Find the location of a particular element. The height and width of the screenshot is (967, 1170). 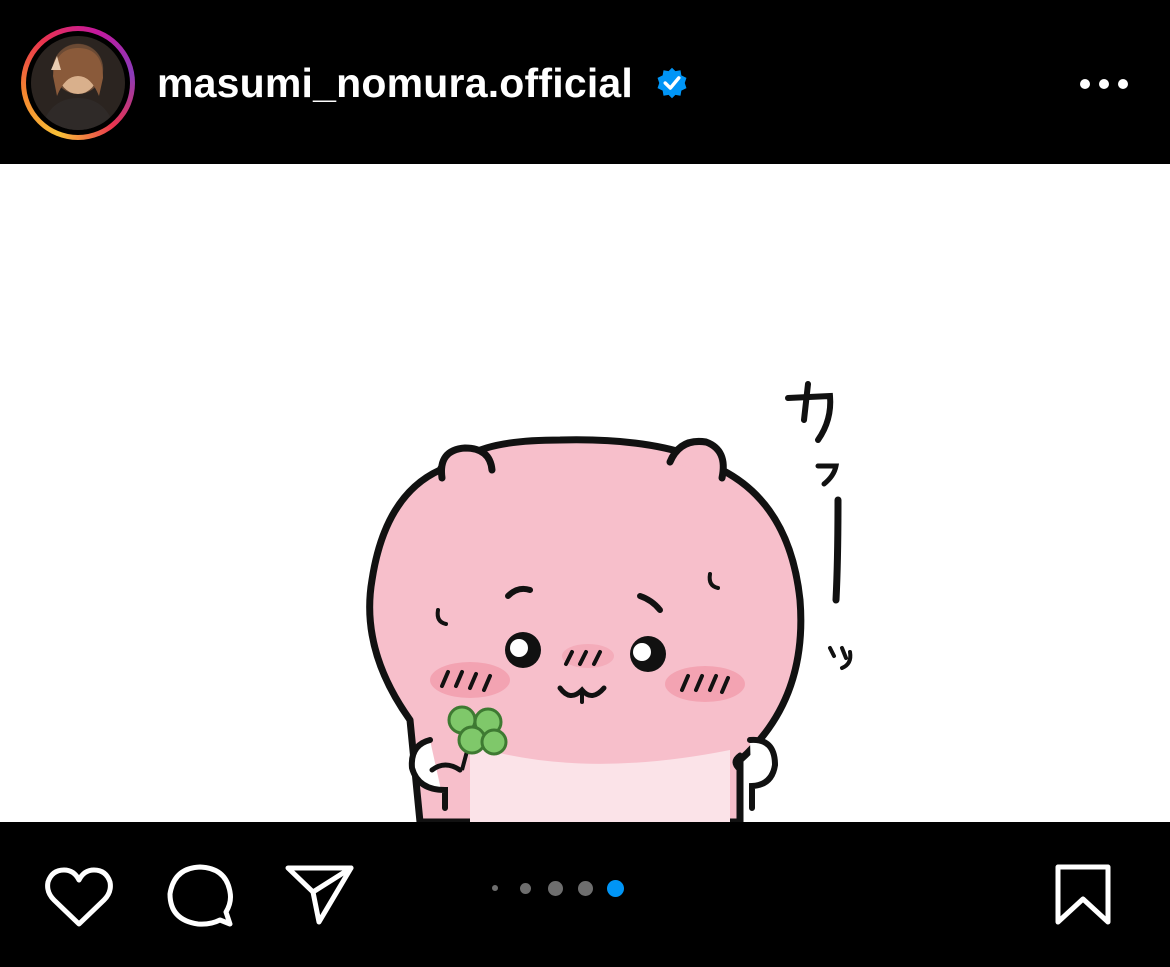

avatar is located at coordinates (78, 83).